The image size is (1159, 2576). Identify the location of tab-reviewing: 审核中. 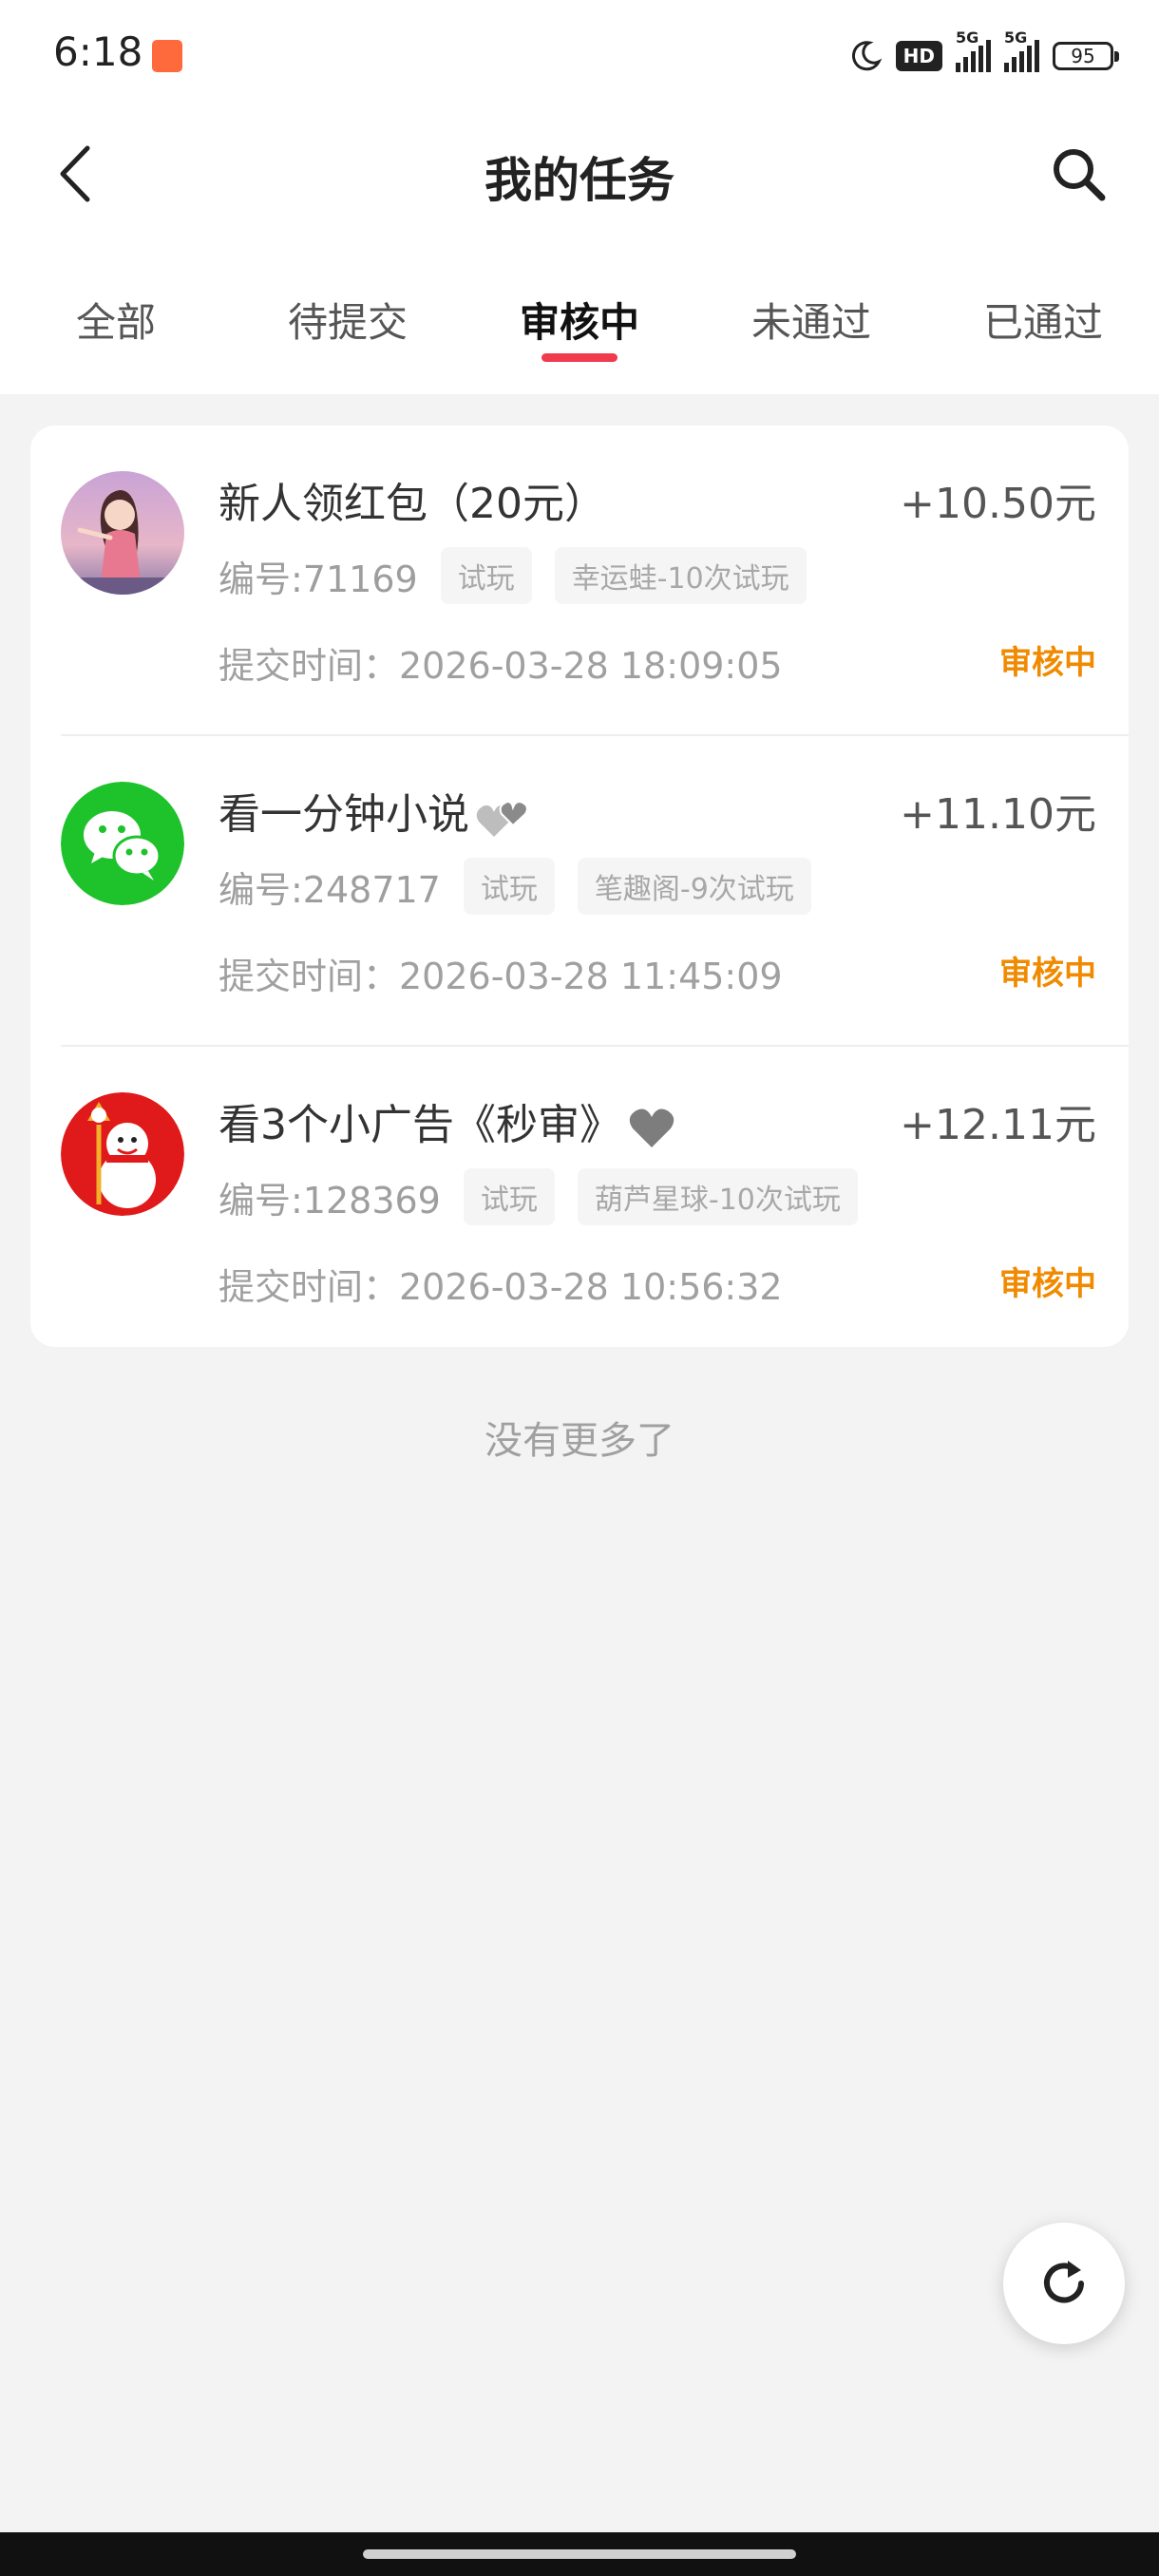
(579, 320).